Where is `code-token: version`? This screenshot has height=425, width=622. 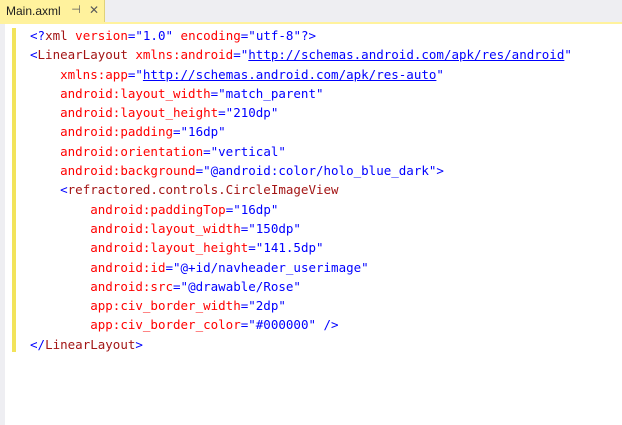
code-token: version is located at coordinates (101, 35).